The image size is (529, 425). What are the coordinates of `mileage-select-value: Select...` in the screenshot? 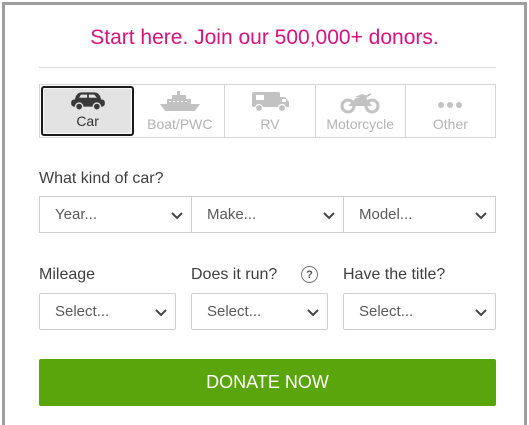 It's located at (82, 311).